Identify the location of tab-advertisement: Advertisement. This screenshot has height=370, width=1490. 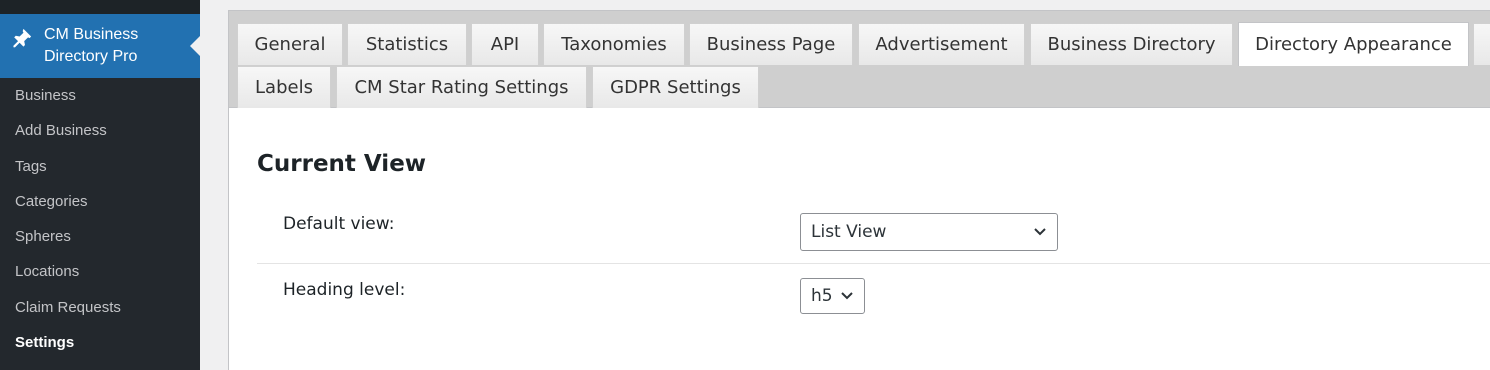
(941, 44).